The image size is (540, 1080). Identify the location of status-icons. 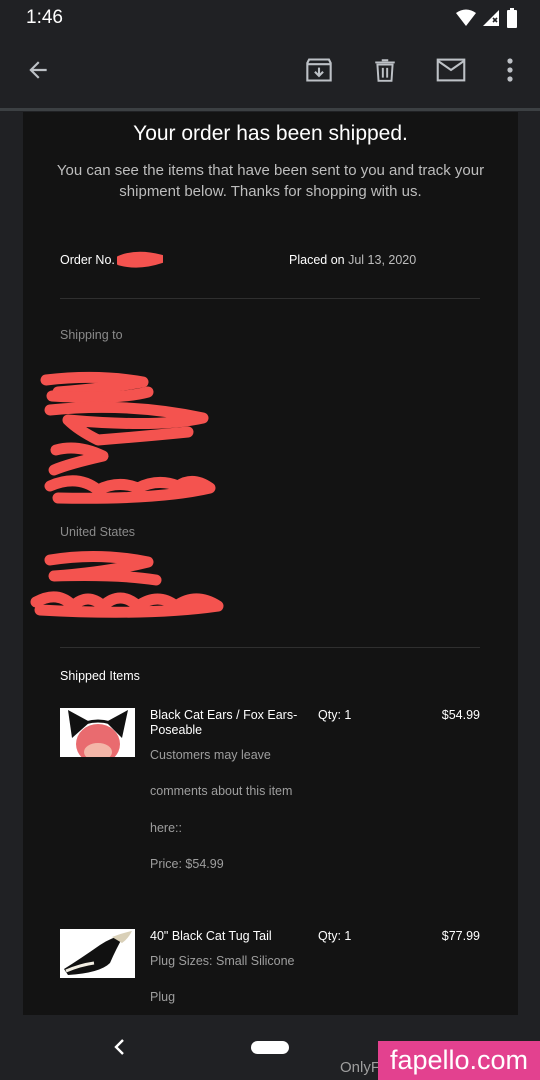
(487, 18).